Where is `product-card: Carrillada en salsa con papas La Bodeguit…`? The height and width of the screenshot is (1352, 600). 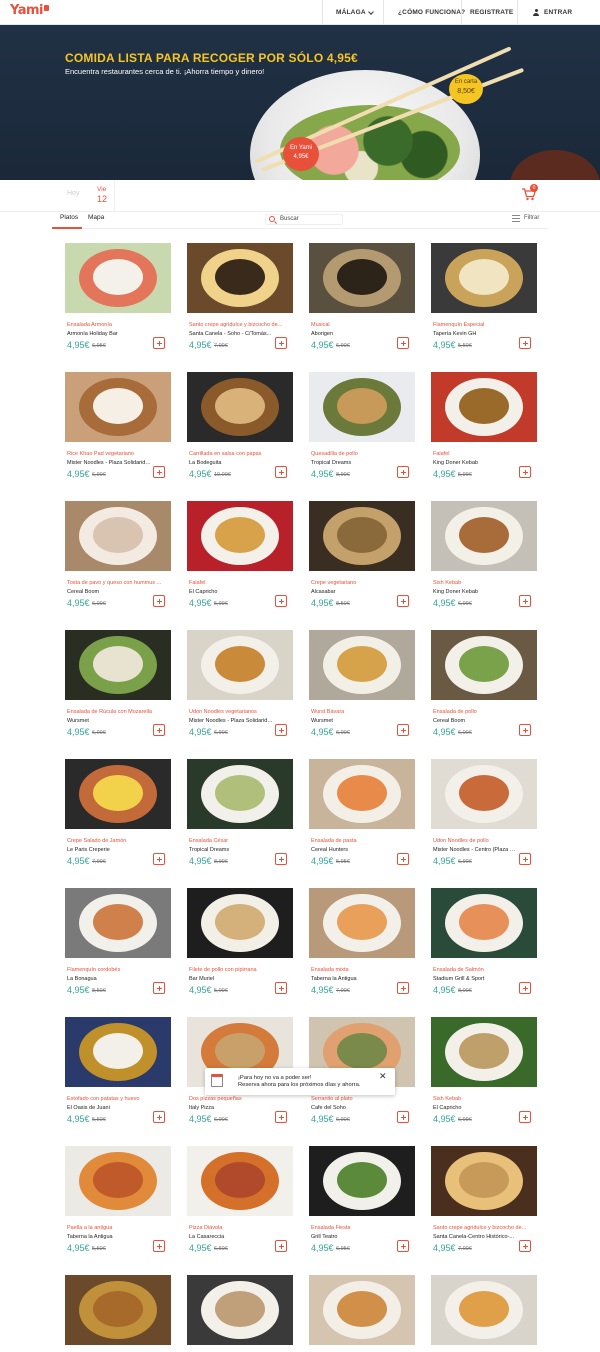
product-card: Carrillada en salsa con papas La Bodeguit… is located at coordinates (240, 434).